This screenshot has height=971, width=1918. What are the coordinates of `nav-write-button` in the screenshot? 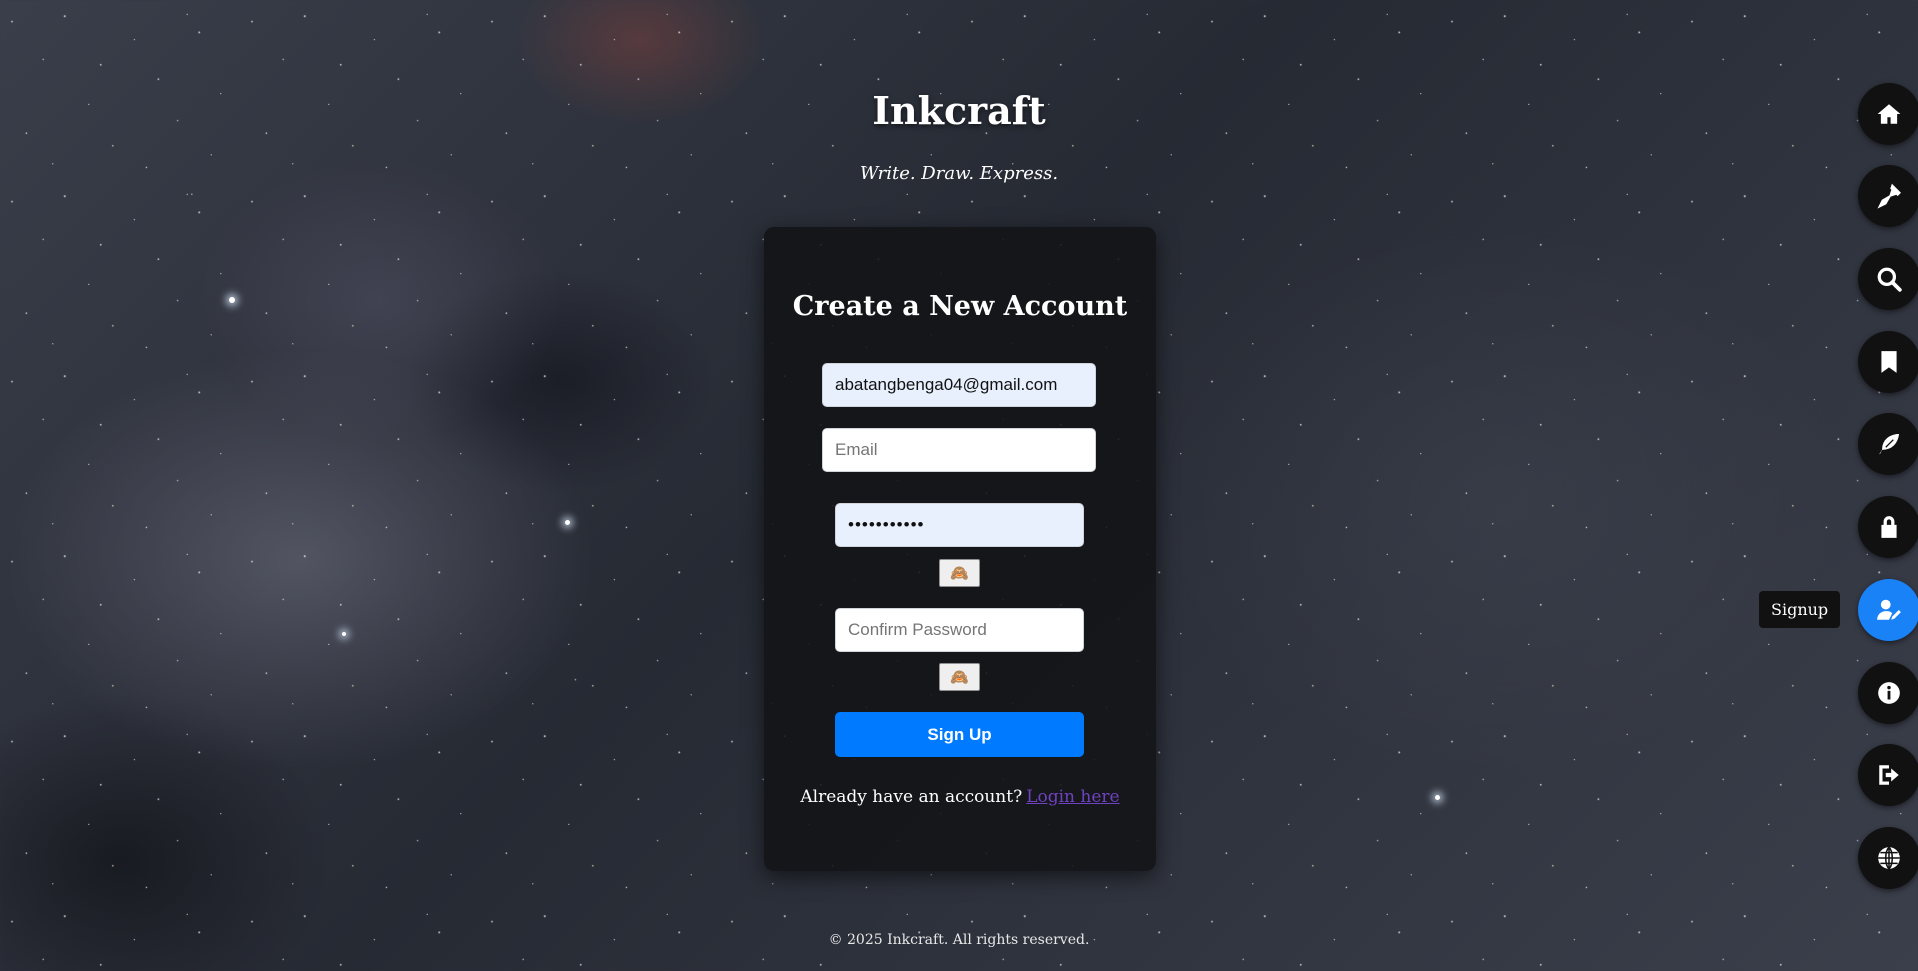 It's located at (1888, 196).